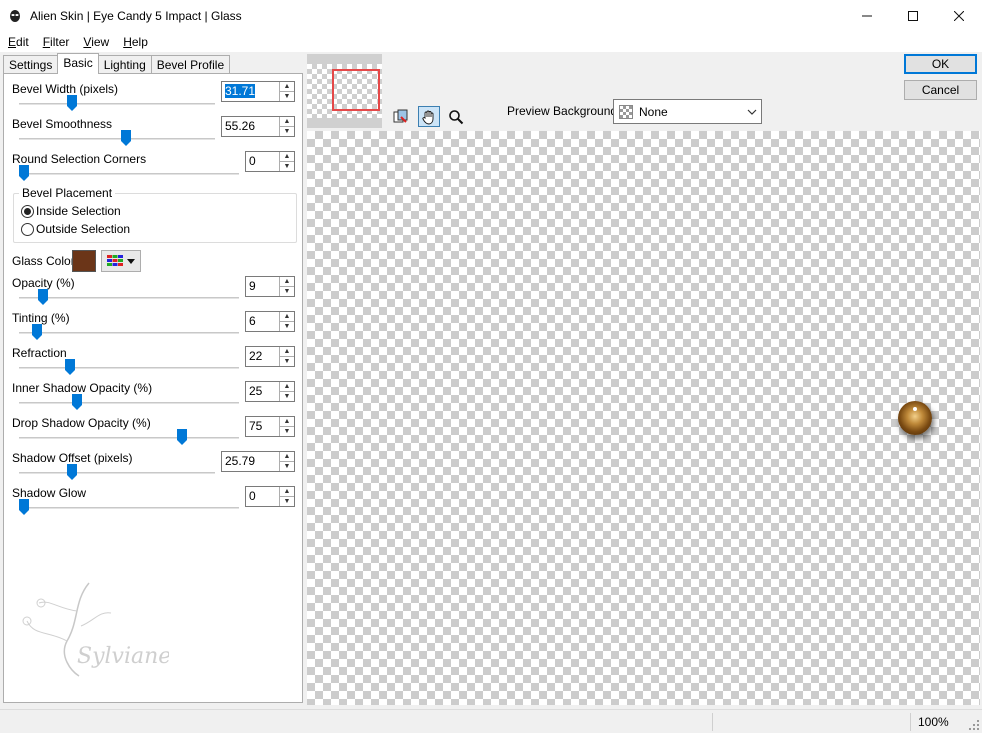 This screenshot has height=733, width=982. Describe the element at coordinates (117, 473) in the screenshot. I see `shadow-offset-track` at that location.